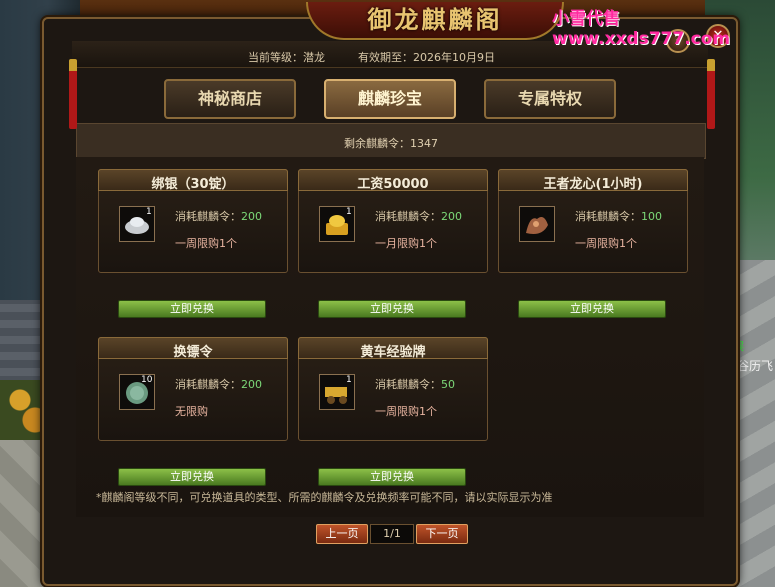  I want to click on prev-page-button: 上一页, so click(342, 534).